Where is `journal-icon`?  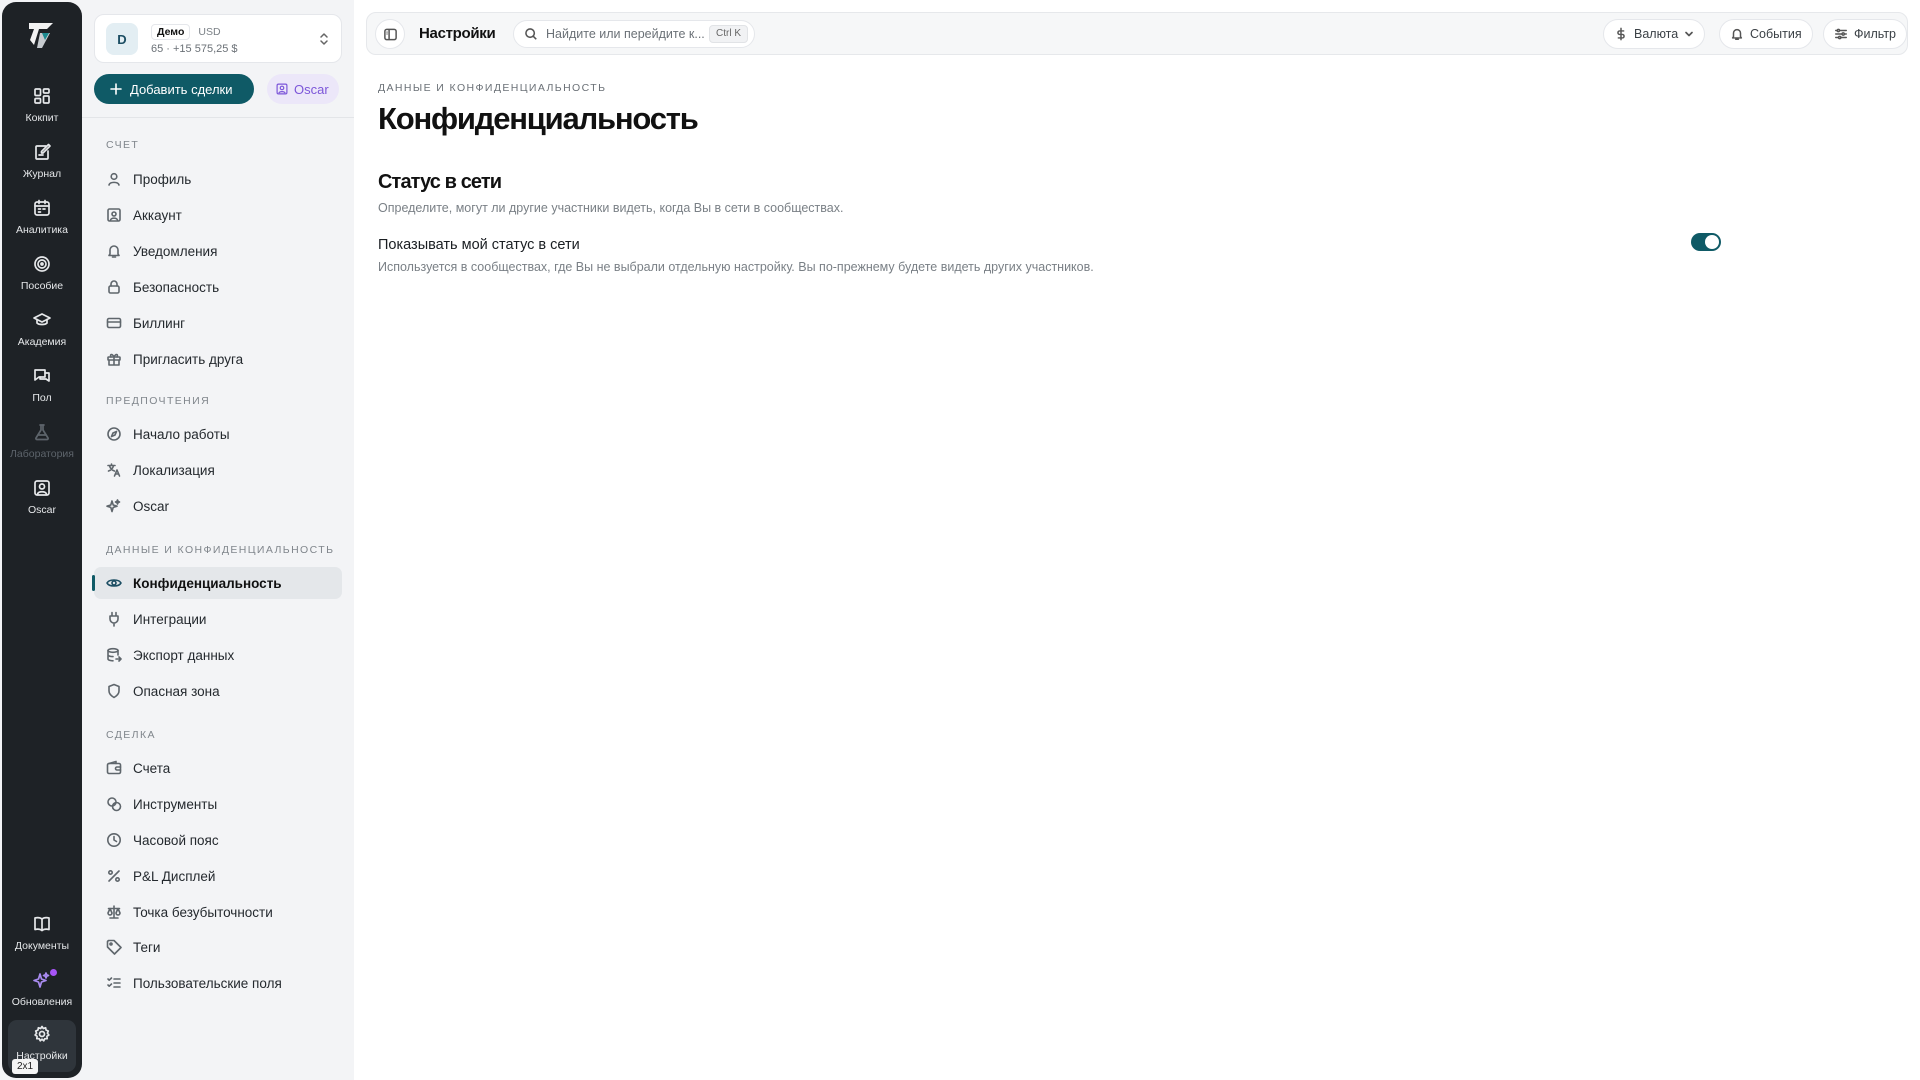 journal-icon is located at coordinates (43, 151).